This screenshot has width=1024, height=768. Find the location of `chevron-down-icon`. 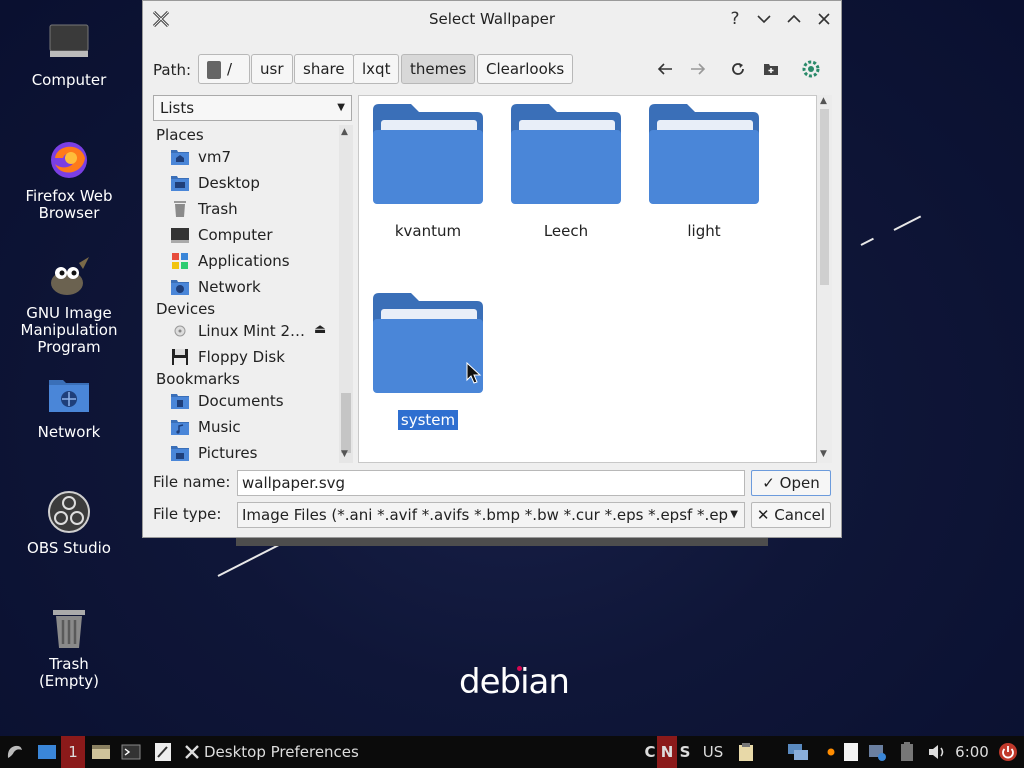

chevron-down-icon is located at coordinates (764, 19).